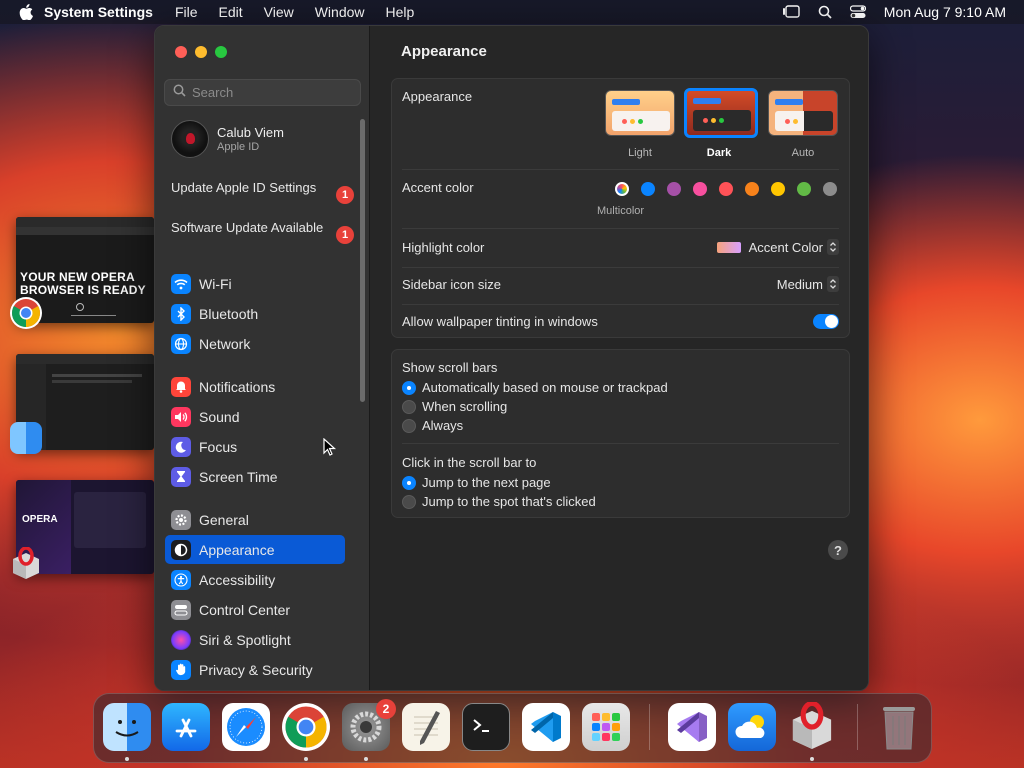  What do you see at coordinates (306, 727) in the screenshot?
I see `chrome-icon` at bounding box center [306, 727].